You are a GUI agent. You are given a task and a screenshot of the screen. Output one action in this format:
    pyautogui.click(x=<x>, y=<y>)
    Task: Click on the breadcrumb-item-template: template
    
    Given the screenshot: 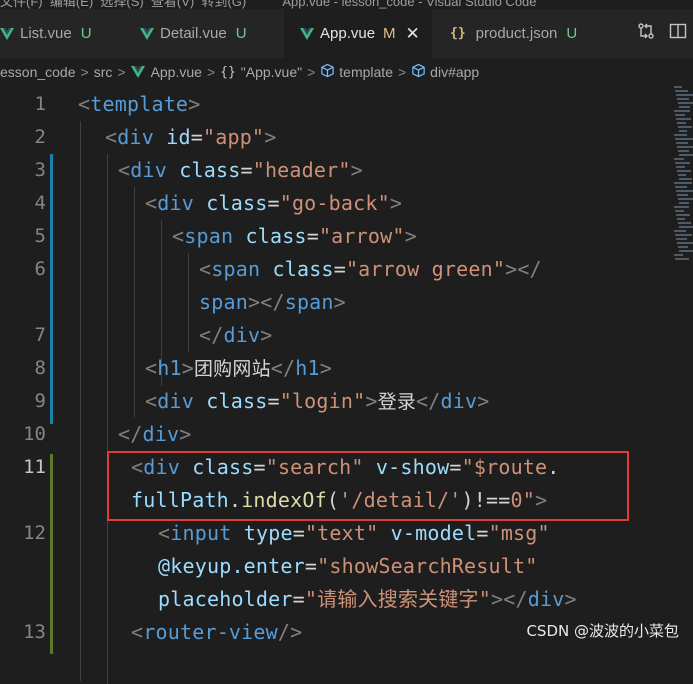 What is the action you would take?
    pyautogui.click(x=356, y=72)
    